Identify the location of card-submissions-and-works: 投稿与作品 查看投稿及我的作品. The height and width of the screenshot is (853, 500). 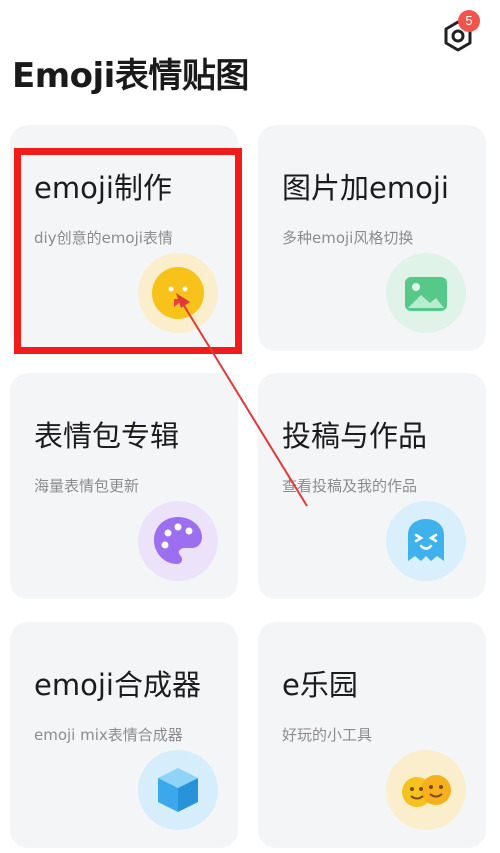
(372, 486).